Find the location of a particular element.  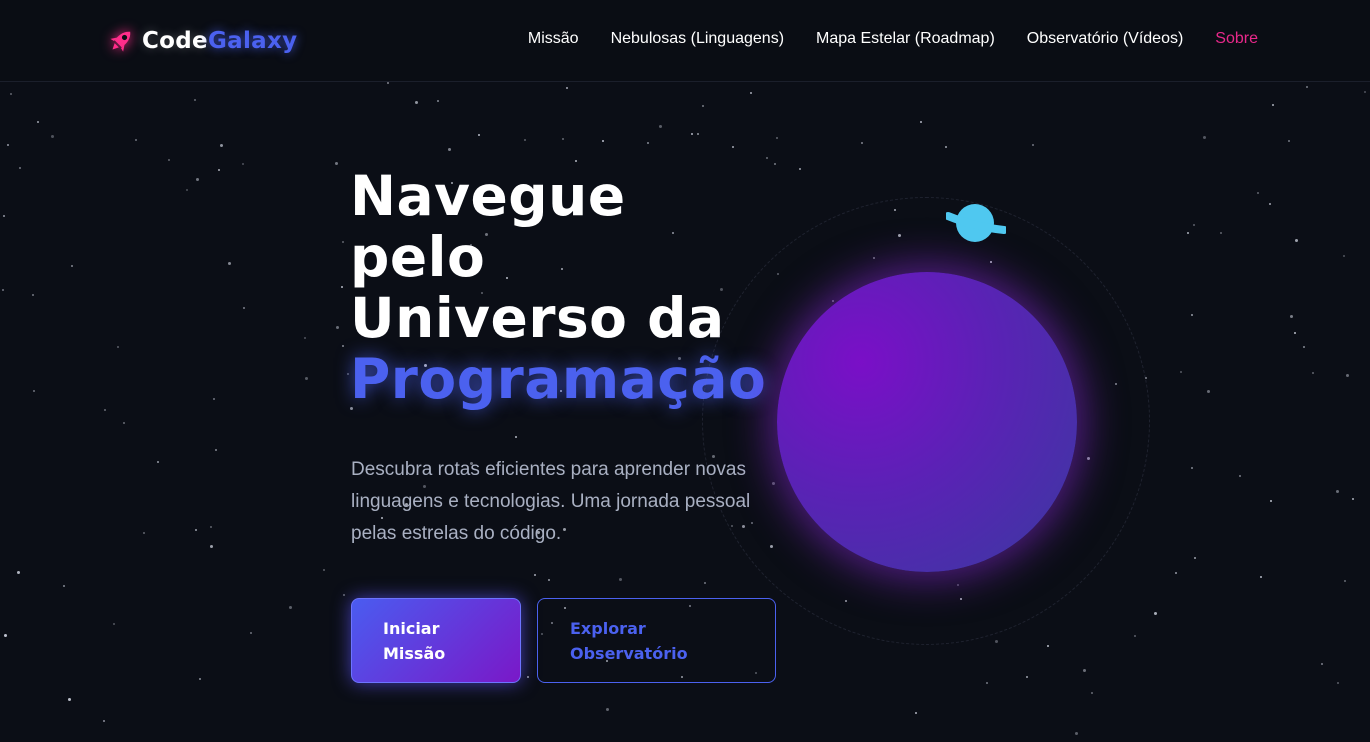

logo-link: CodeGalaxy is located at coordinates (201, 41).